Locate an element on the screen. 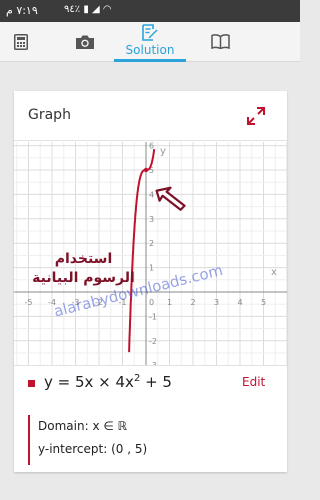 The height and width of the screenshot is (500, 320). active-tab-indicator is located at coordinates (150, 60).